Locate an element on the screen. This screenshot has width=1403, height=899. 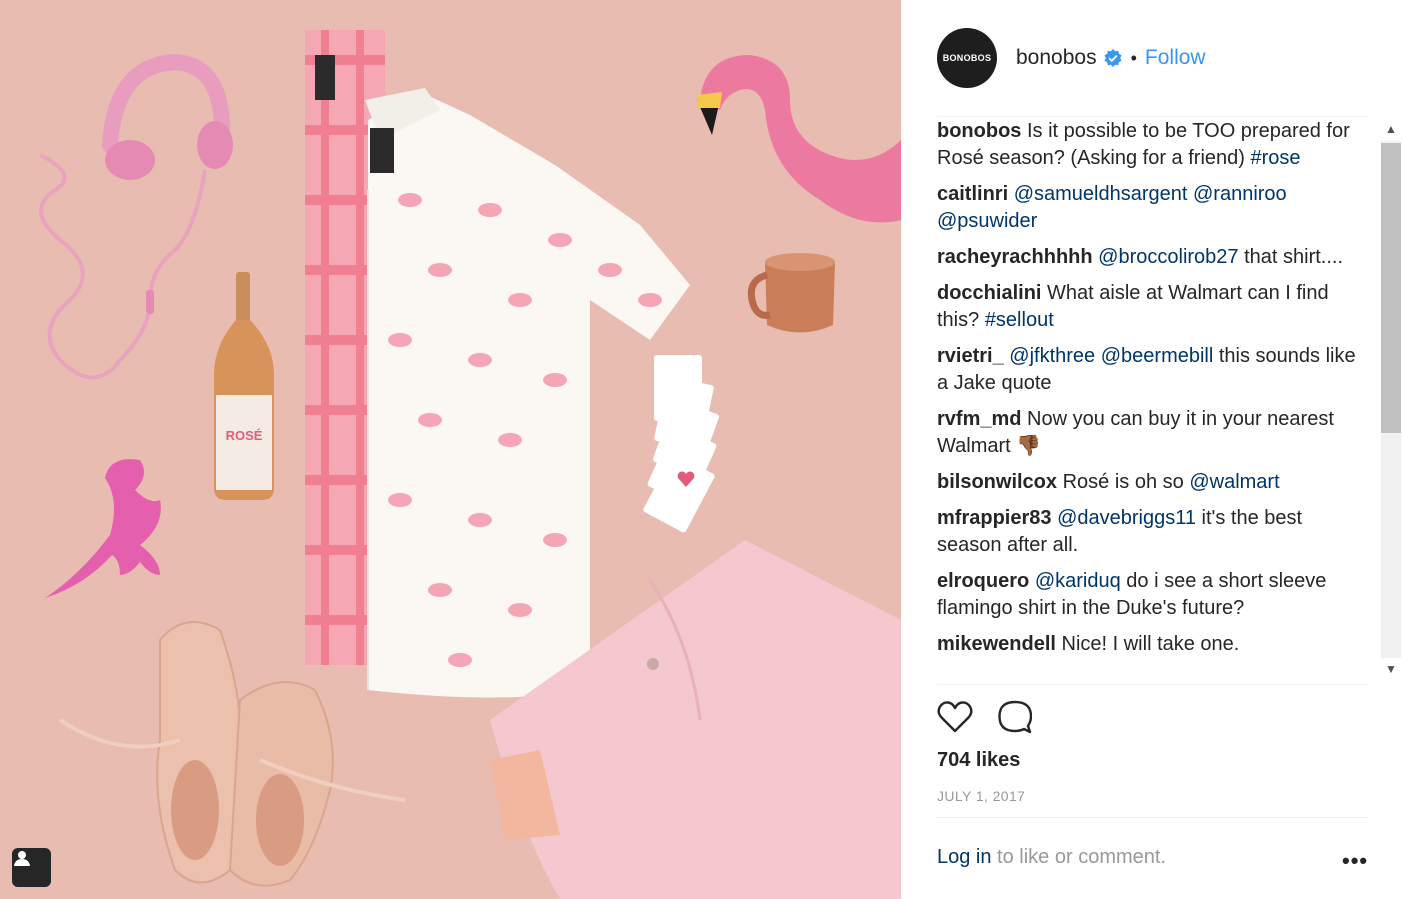
like-button is located at coordinates (955, 717).